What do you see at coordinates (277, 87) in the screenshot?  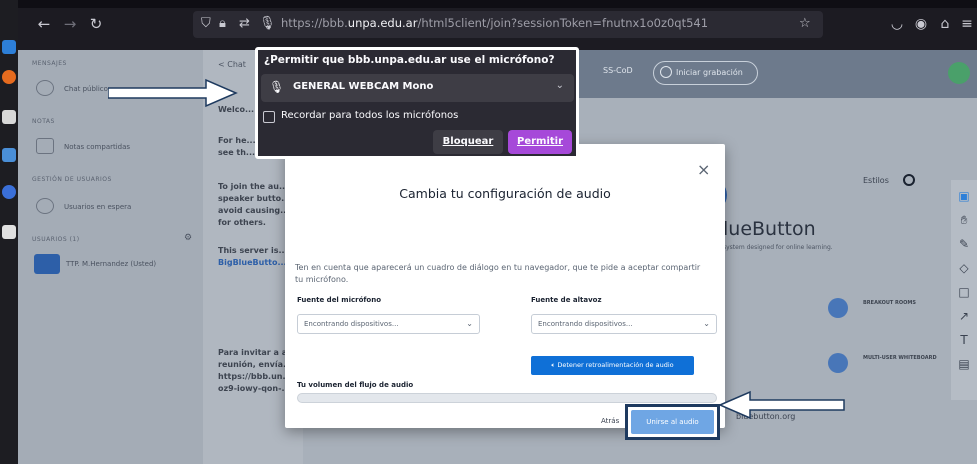 I see `microphone-icon: 🎙︎` at bounding box center [277, 87].